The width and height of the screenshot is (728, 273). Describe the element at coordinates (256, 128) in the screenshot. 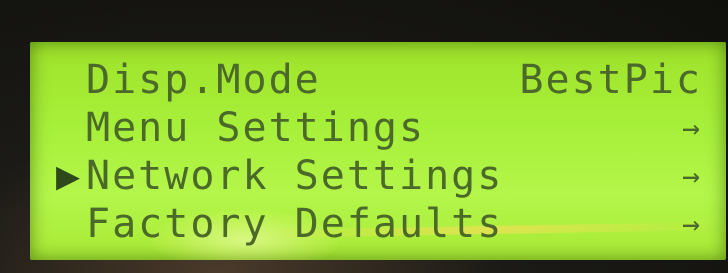

I see `menu-item-label: Menu Settings` at that location.